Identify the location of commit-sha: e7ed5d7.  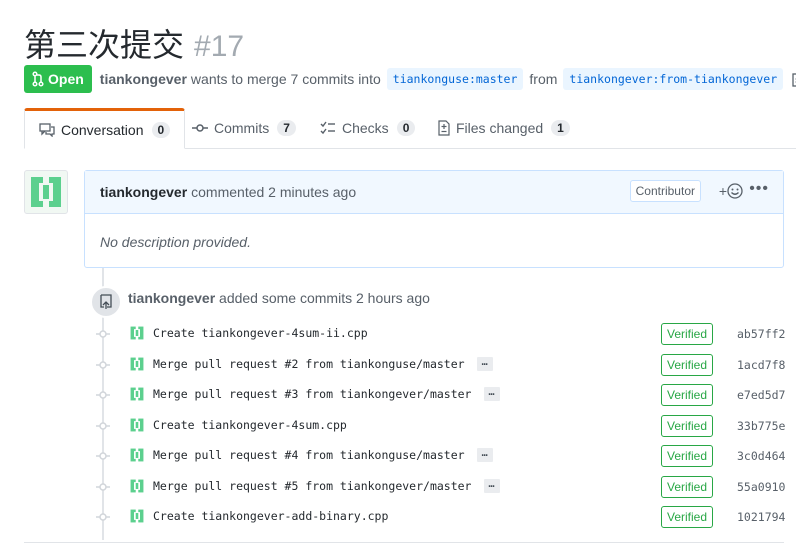
(761, 395).